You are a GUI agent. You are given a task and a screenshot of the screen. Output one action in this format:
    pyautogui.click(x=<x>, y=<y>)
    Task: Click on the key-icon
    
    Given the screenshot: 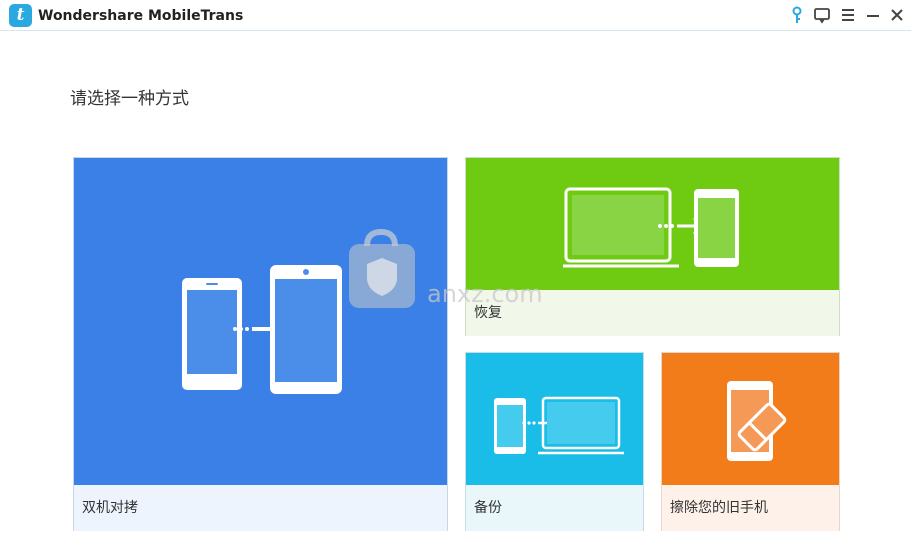 What is the action you would take?
    pyautogui.click(x=797, y=14)
    